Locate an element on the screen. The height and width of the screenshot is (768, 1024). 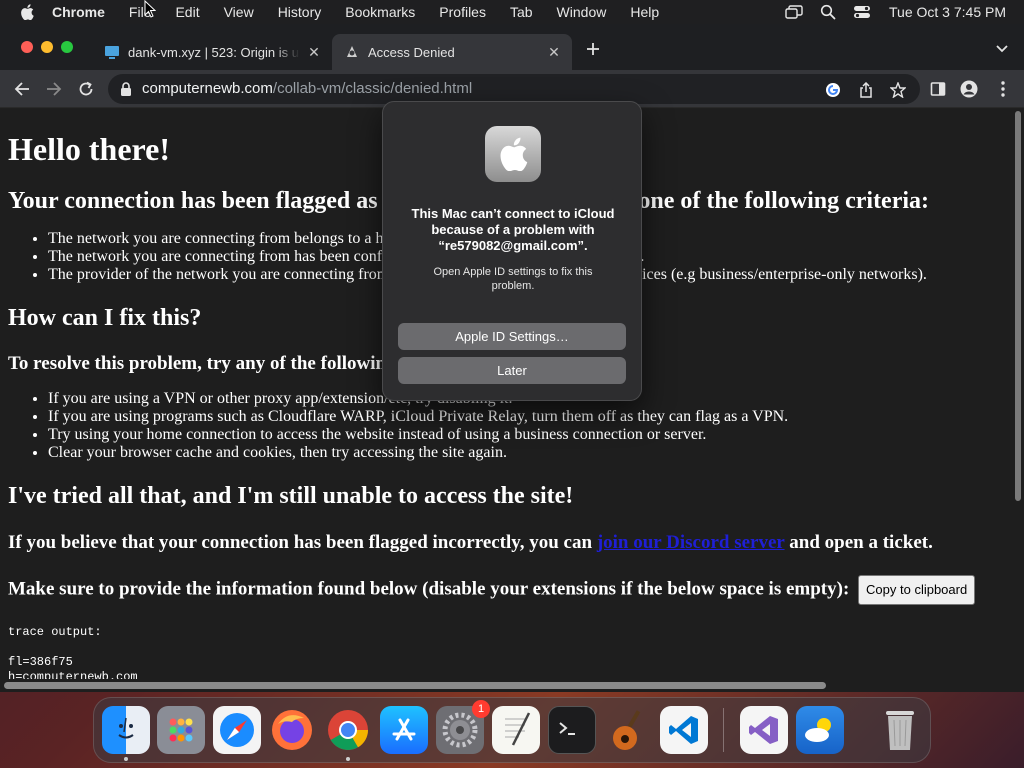
weather-icon is located at coordinates (820, 730).